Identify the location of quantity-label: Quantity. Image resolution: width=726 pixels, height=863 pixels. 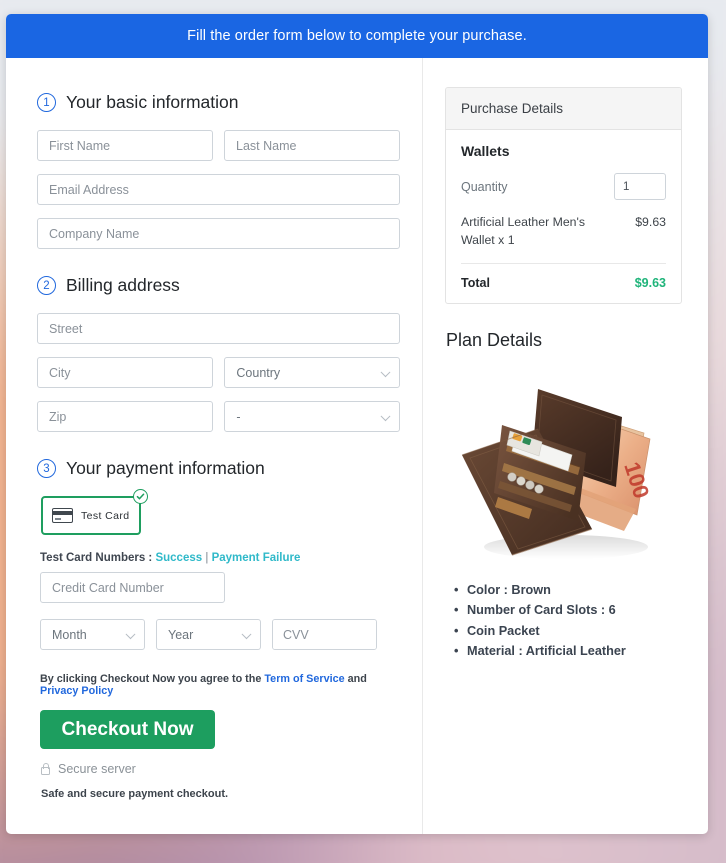
(484, 186).